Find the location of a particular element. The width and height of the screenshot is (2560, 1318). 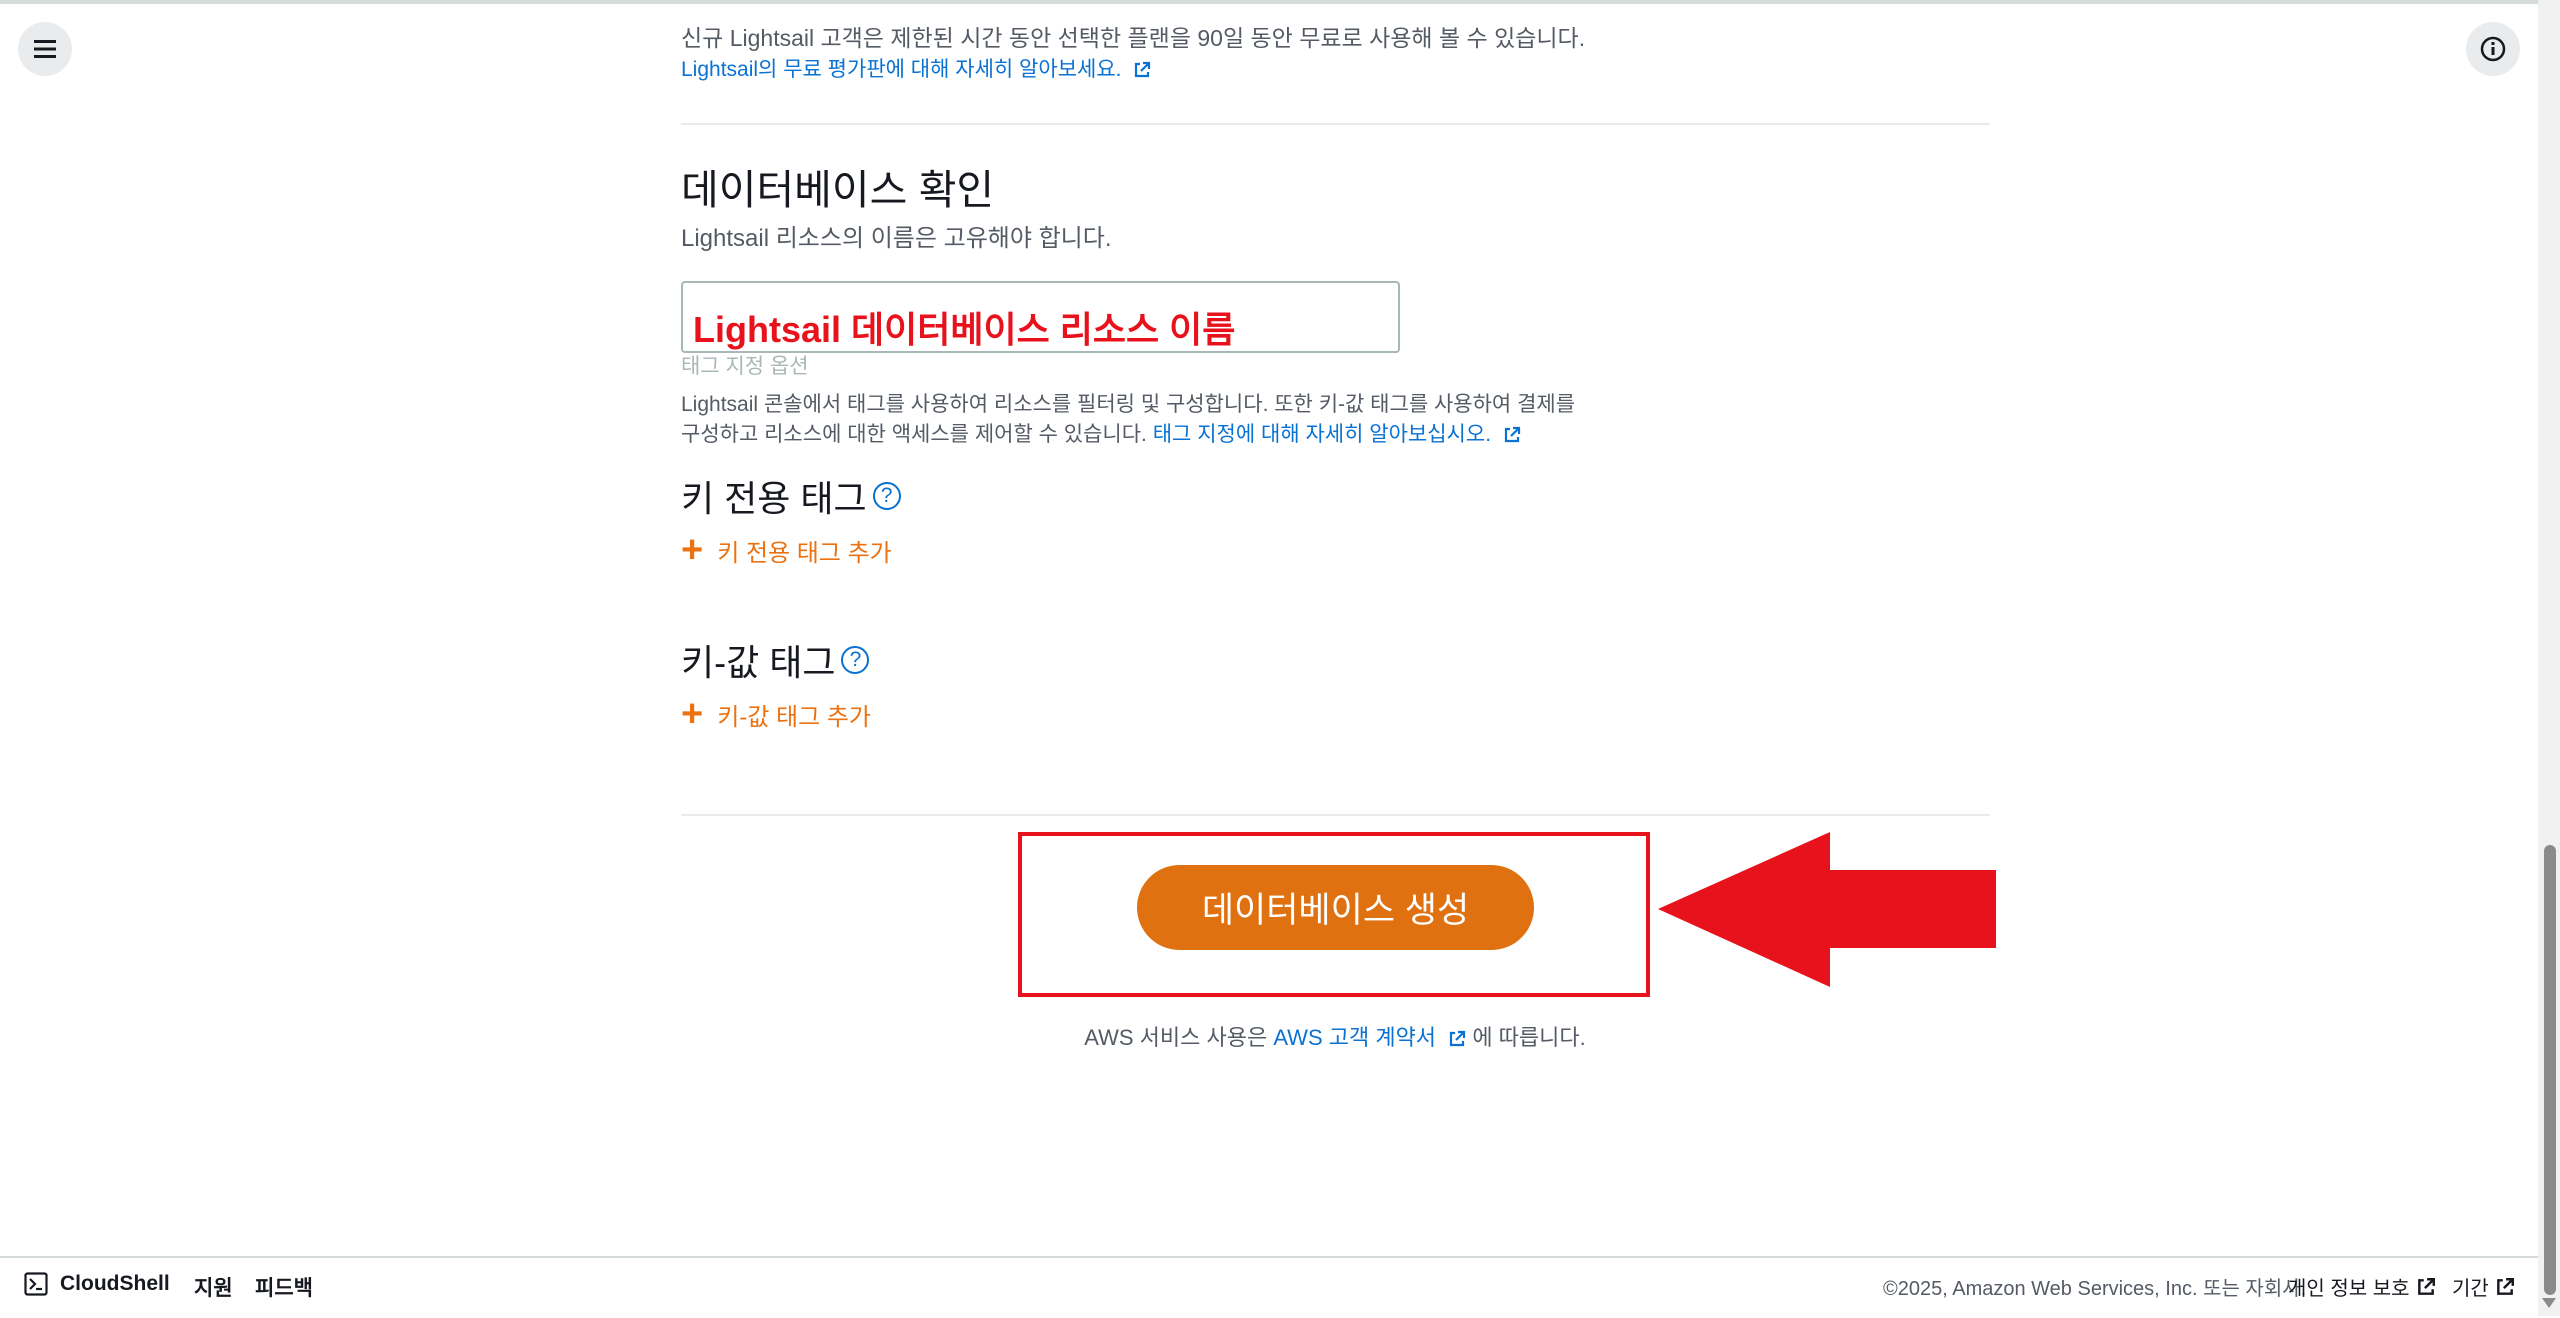

support-link: 지원 is located at coordinates (213, 1287).